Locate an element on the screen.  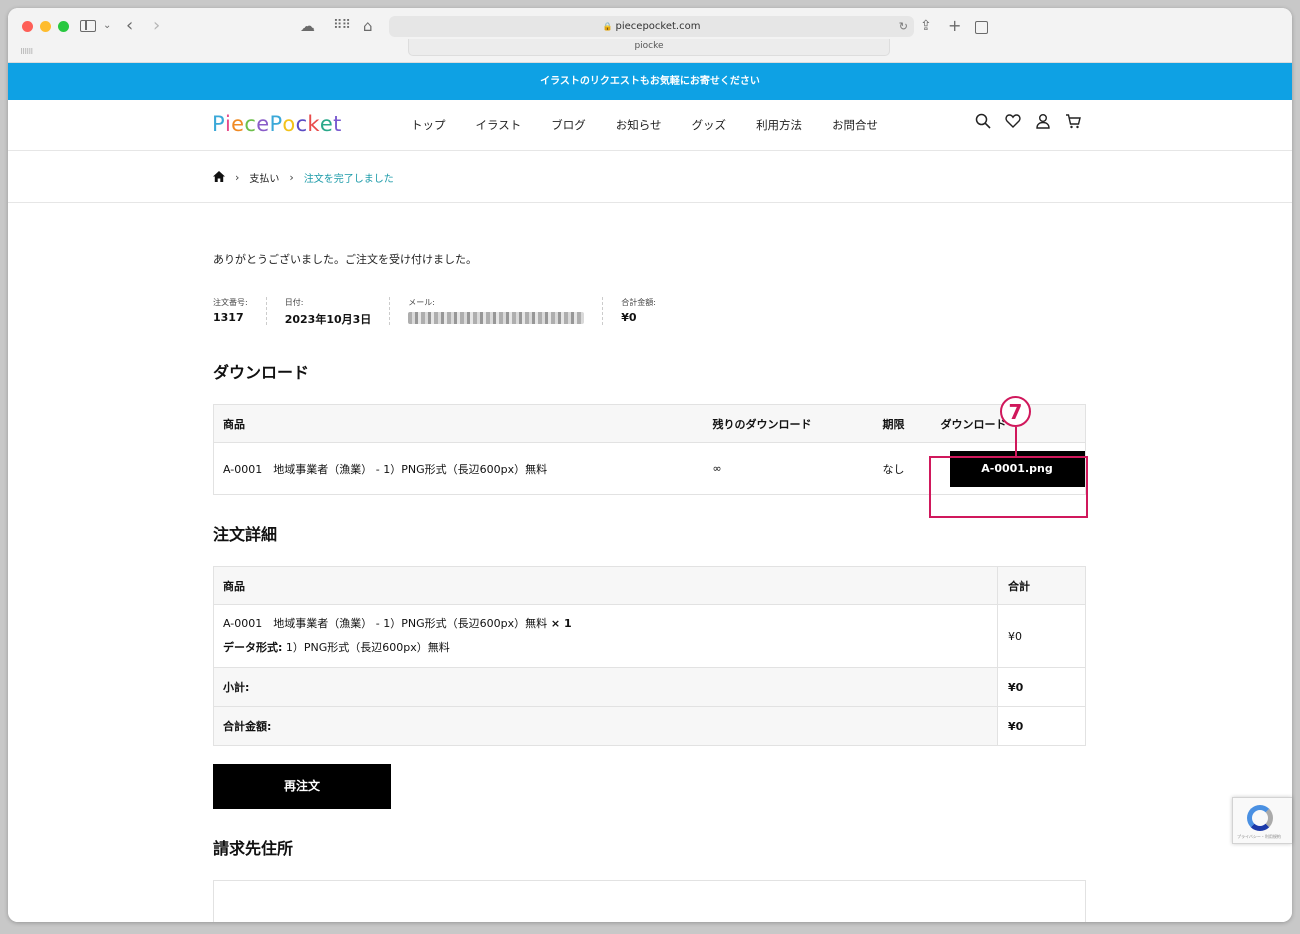
logo-letter: k is located at coordinates (313, 124).